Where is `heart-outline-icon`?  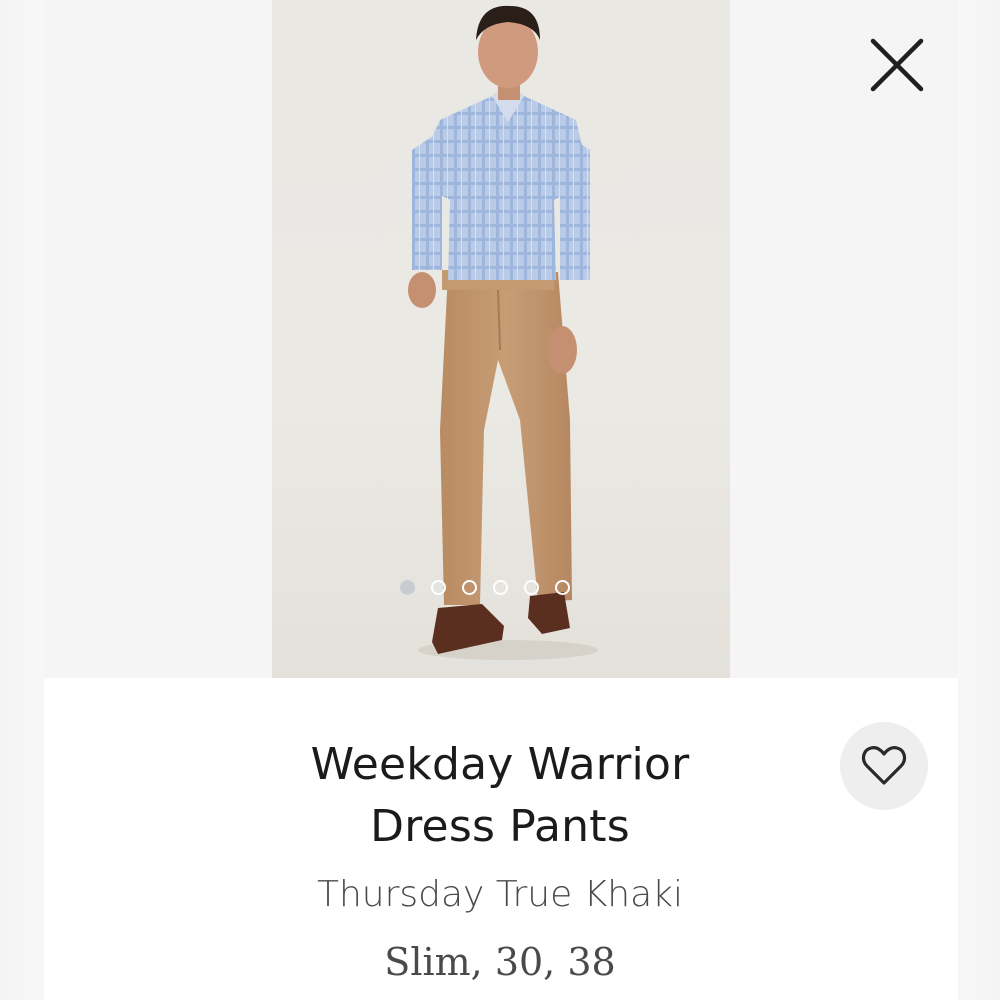
heart-outline-icon is located at coordinates (884, 765).